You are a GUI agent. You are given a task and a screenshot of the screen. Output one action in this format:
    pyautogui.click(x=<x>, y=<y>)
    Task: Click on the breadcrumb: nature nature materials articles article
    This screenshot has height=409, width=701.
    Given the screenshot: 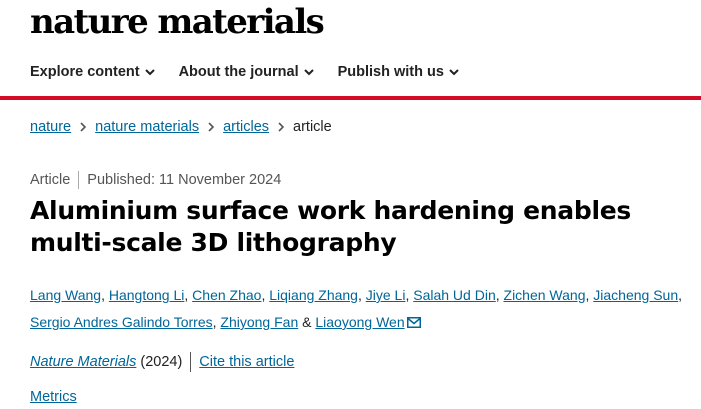 What is the action you would take?
    pyautogui.click(x=181, y=127)
    